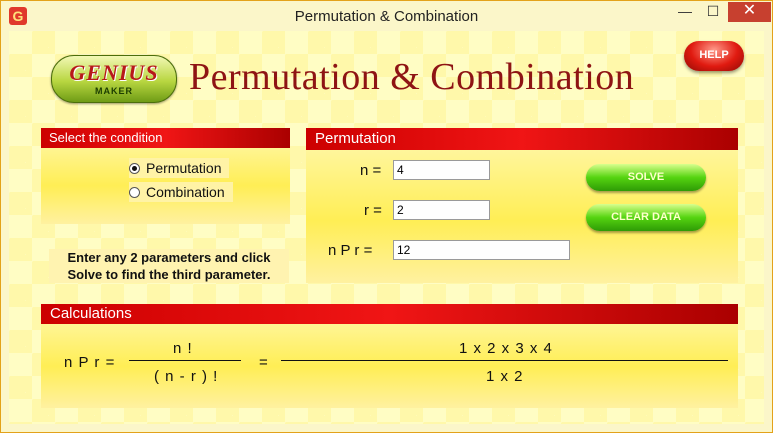 This screenshot has width=773, height=433. I want to click on condition-panel-title: Select the condition, so click(165, 138).